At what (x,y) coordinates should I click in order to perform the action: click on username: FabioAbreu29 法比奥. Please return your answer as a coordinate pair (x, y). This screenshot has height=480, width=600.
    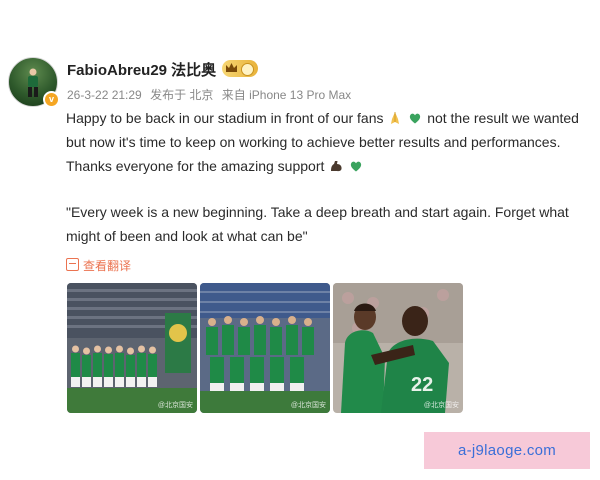
    Looking at the image, I should click on (141, 69).